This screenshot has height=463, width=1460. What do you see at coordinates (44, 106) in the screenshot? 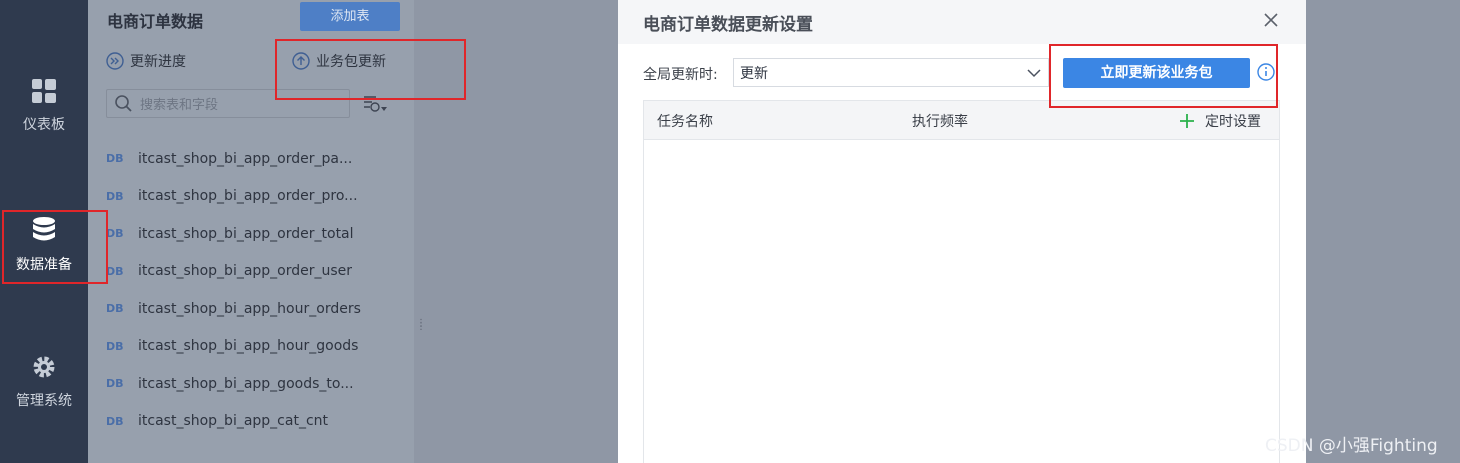
I see `nav-item-dashboard: 仪表板` at bounding box center [44, 106].